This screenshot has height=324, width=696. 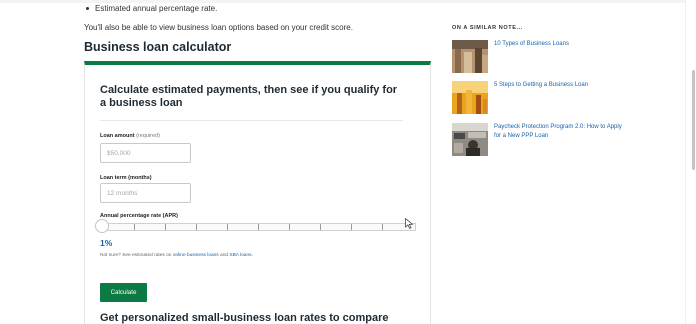 What do you see at coordinates (156, 8) in the screenshot?
I see `bullet-text: Estimated annual percentage rate.` at bounding box center [156, 8].